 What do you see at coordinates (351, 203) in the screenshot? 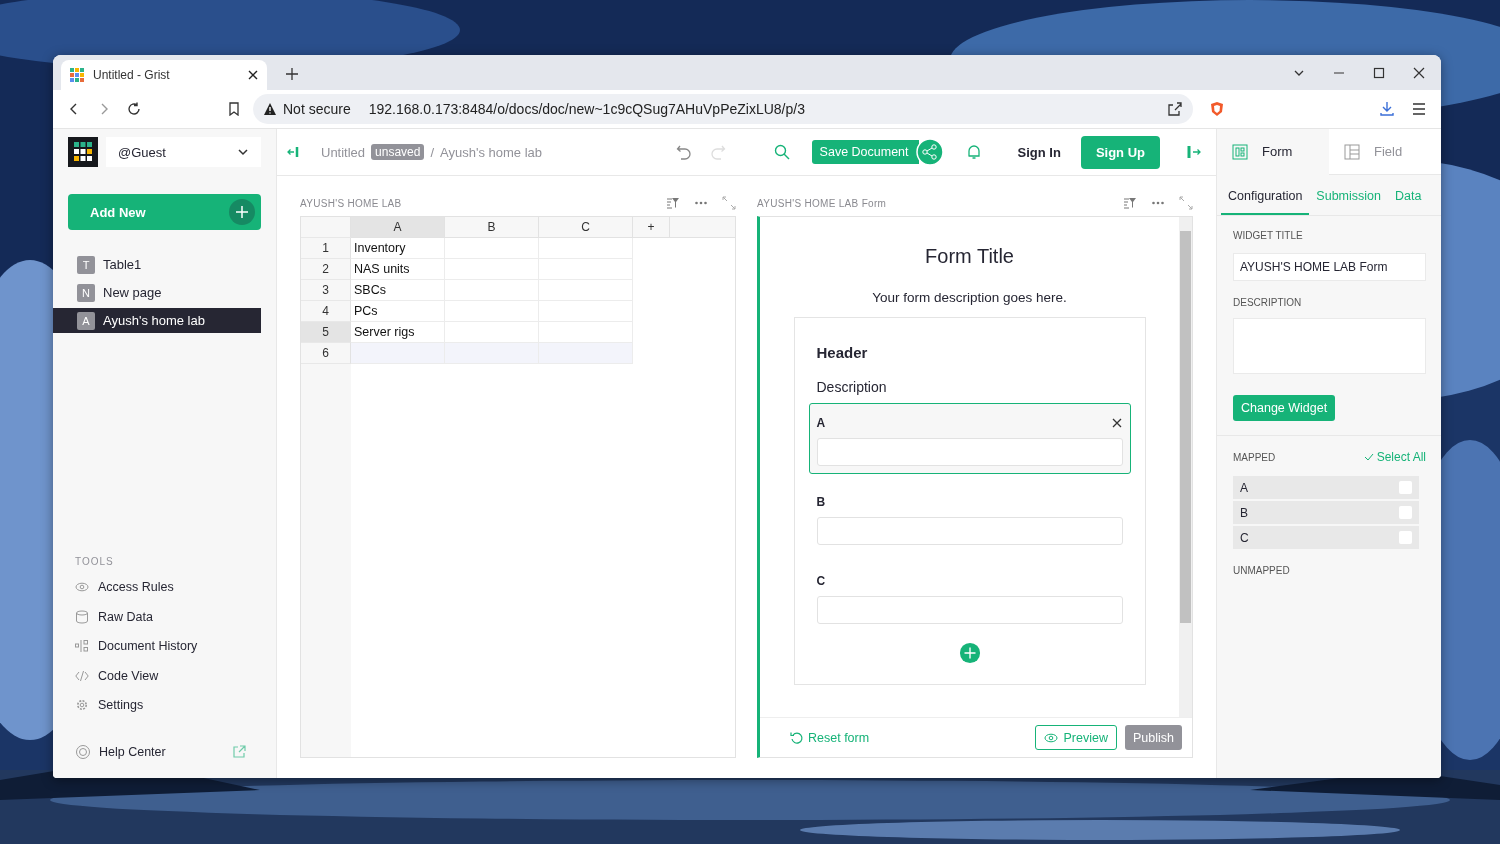
I see `widget-title: AYUSH'S HOME LAB` at bounding box center [351, 203].